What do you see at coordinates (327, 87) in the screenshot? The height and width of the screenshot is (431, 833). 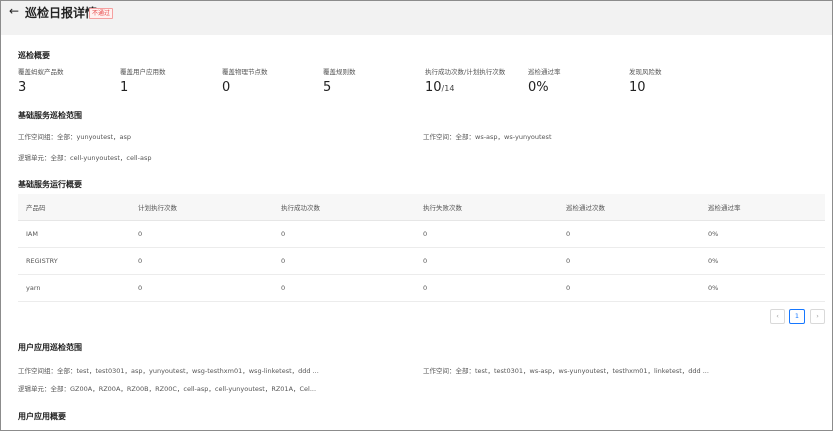 I see `metric-value: 5` at bounding box center [327, 87].